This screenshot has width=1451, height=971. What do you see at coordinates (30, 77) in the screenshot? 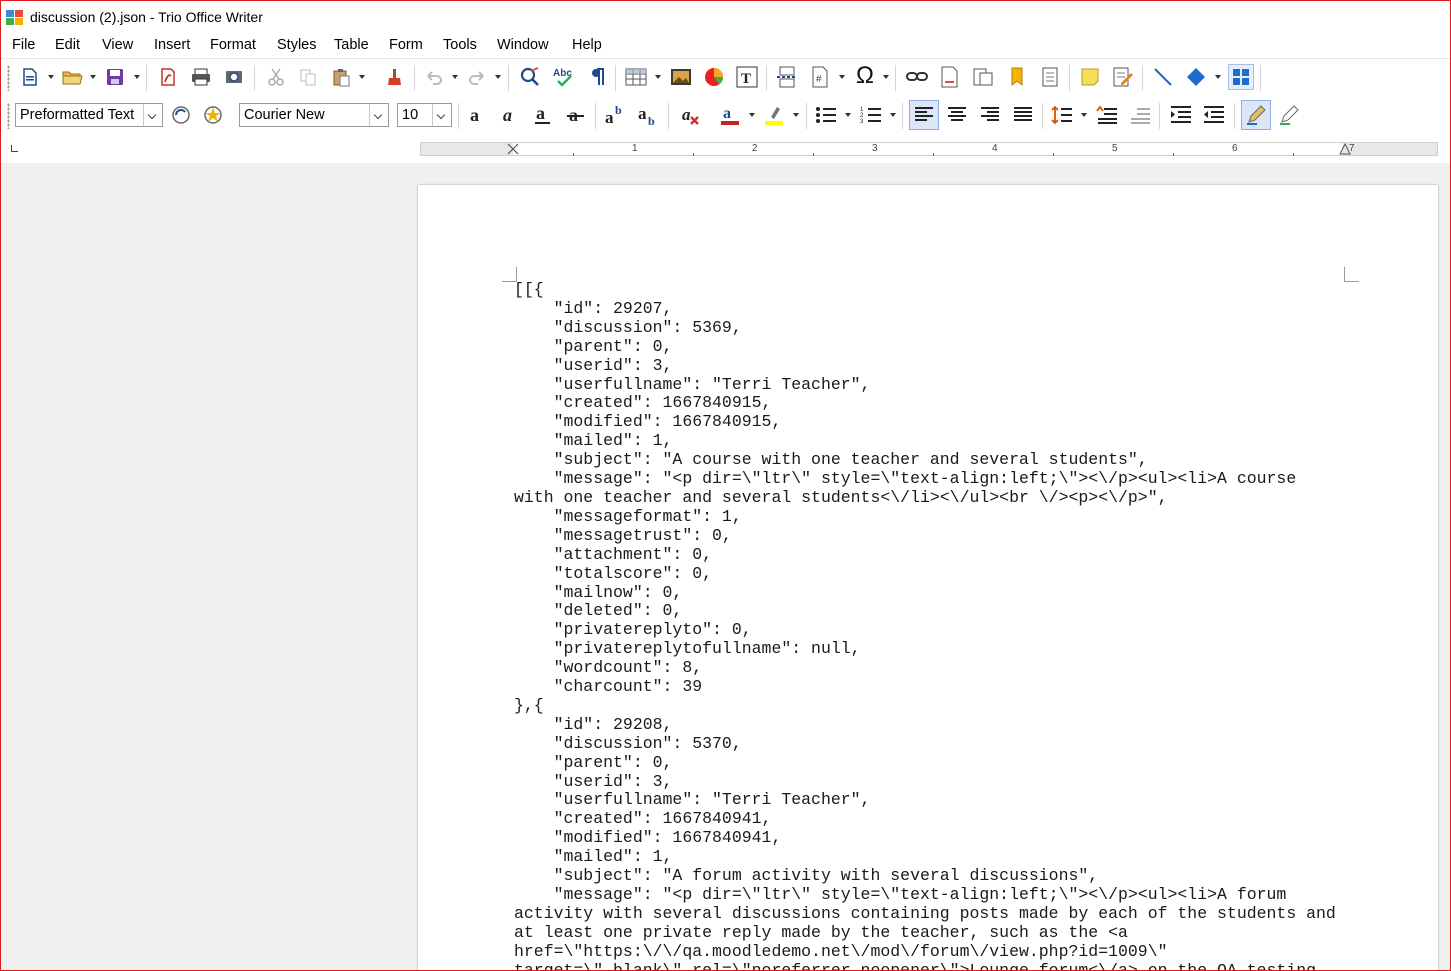
I see `new-document-button` at bounding box center [30, 77].